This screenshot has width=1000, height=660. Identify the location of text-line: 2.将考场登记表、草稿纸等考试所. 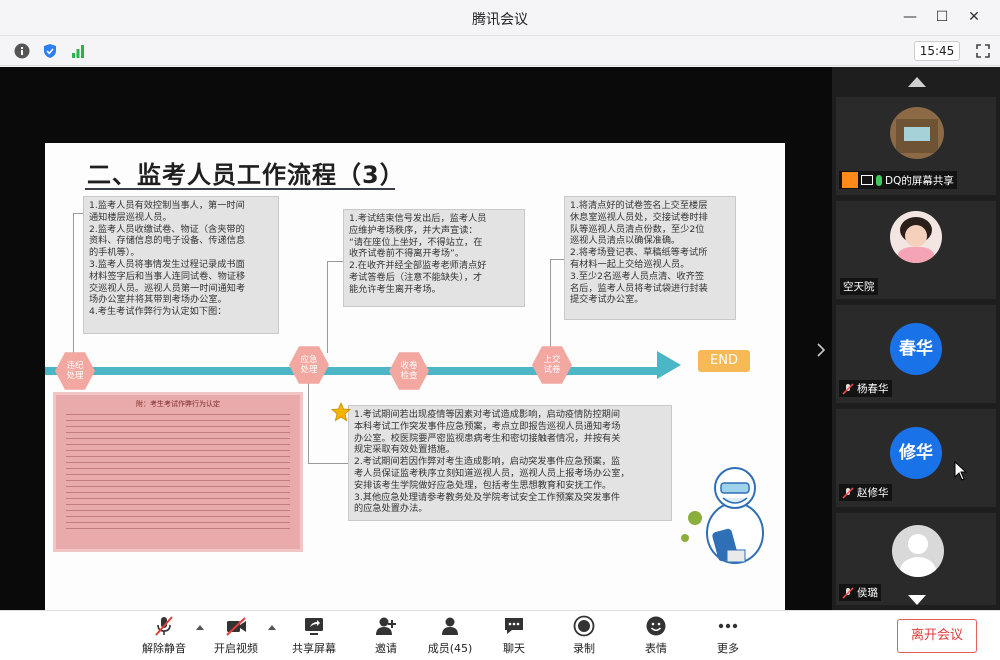
(639, 253).